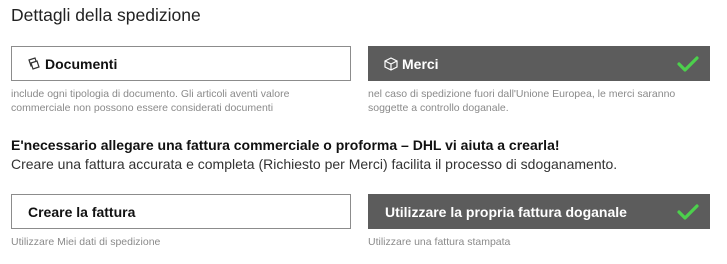  Describe the element at coordinates (439, 242) in the screenshot. I see `own-invoice-hint: Utilizzare una fattura stampata` at that location.